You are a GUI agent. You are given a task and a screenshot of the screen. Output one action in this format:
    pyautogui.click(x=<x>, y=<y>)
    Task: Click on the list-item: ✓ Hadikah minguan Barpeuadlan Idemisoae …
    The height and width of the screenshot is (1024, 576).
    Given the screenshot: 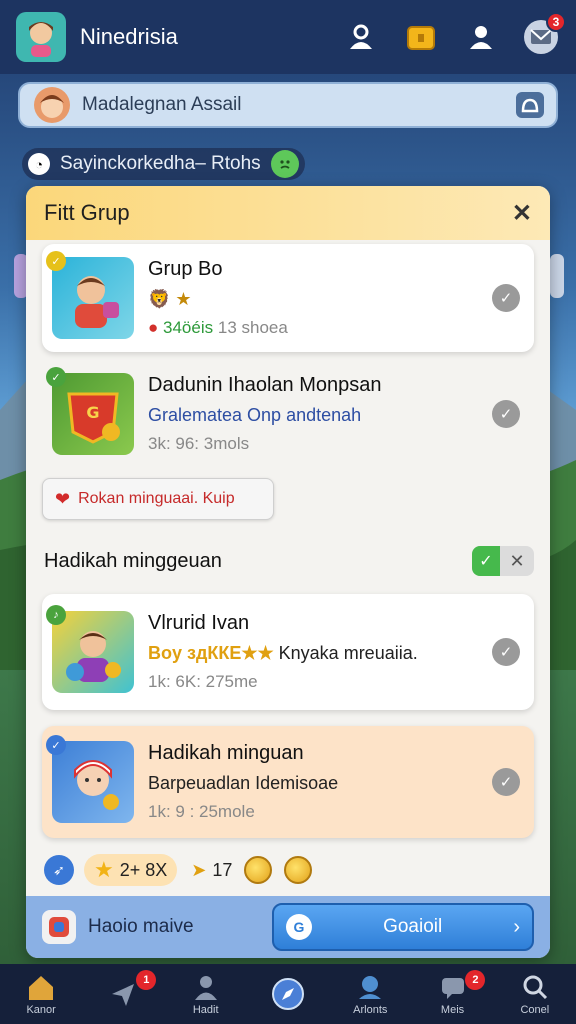 What is the action you would take?
    pyautogui.click(x=288, y=782)
    